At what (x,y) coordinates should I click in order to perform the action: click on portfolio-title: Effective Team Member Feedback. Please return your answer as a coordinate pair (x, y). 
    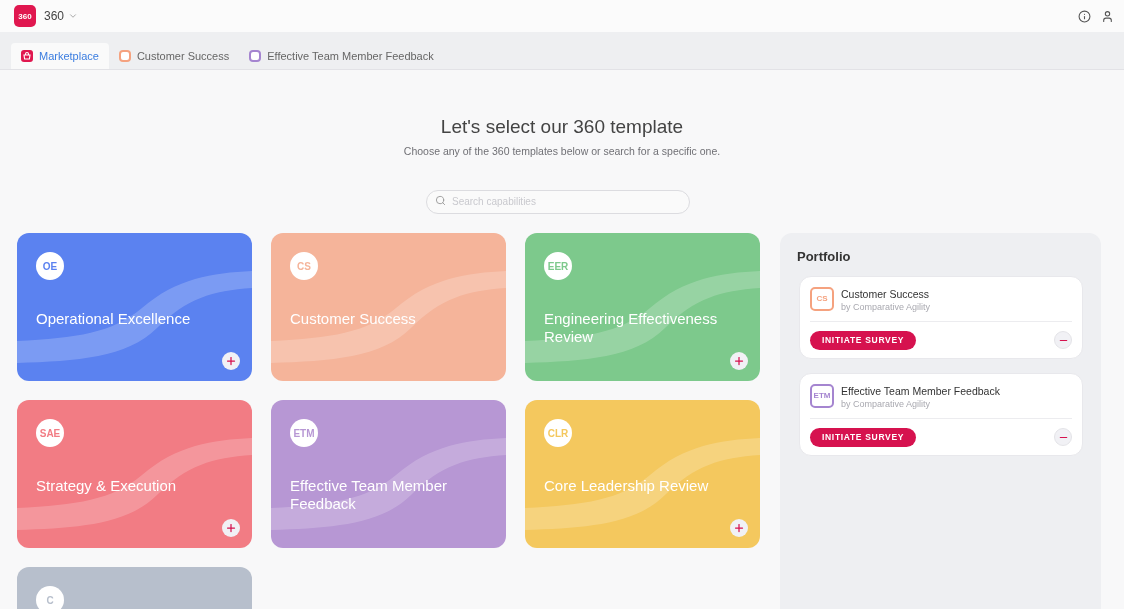
    Looking at the image, I should click on (920, 391).